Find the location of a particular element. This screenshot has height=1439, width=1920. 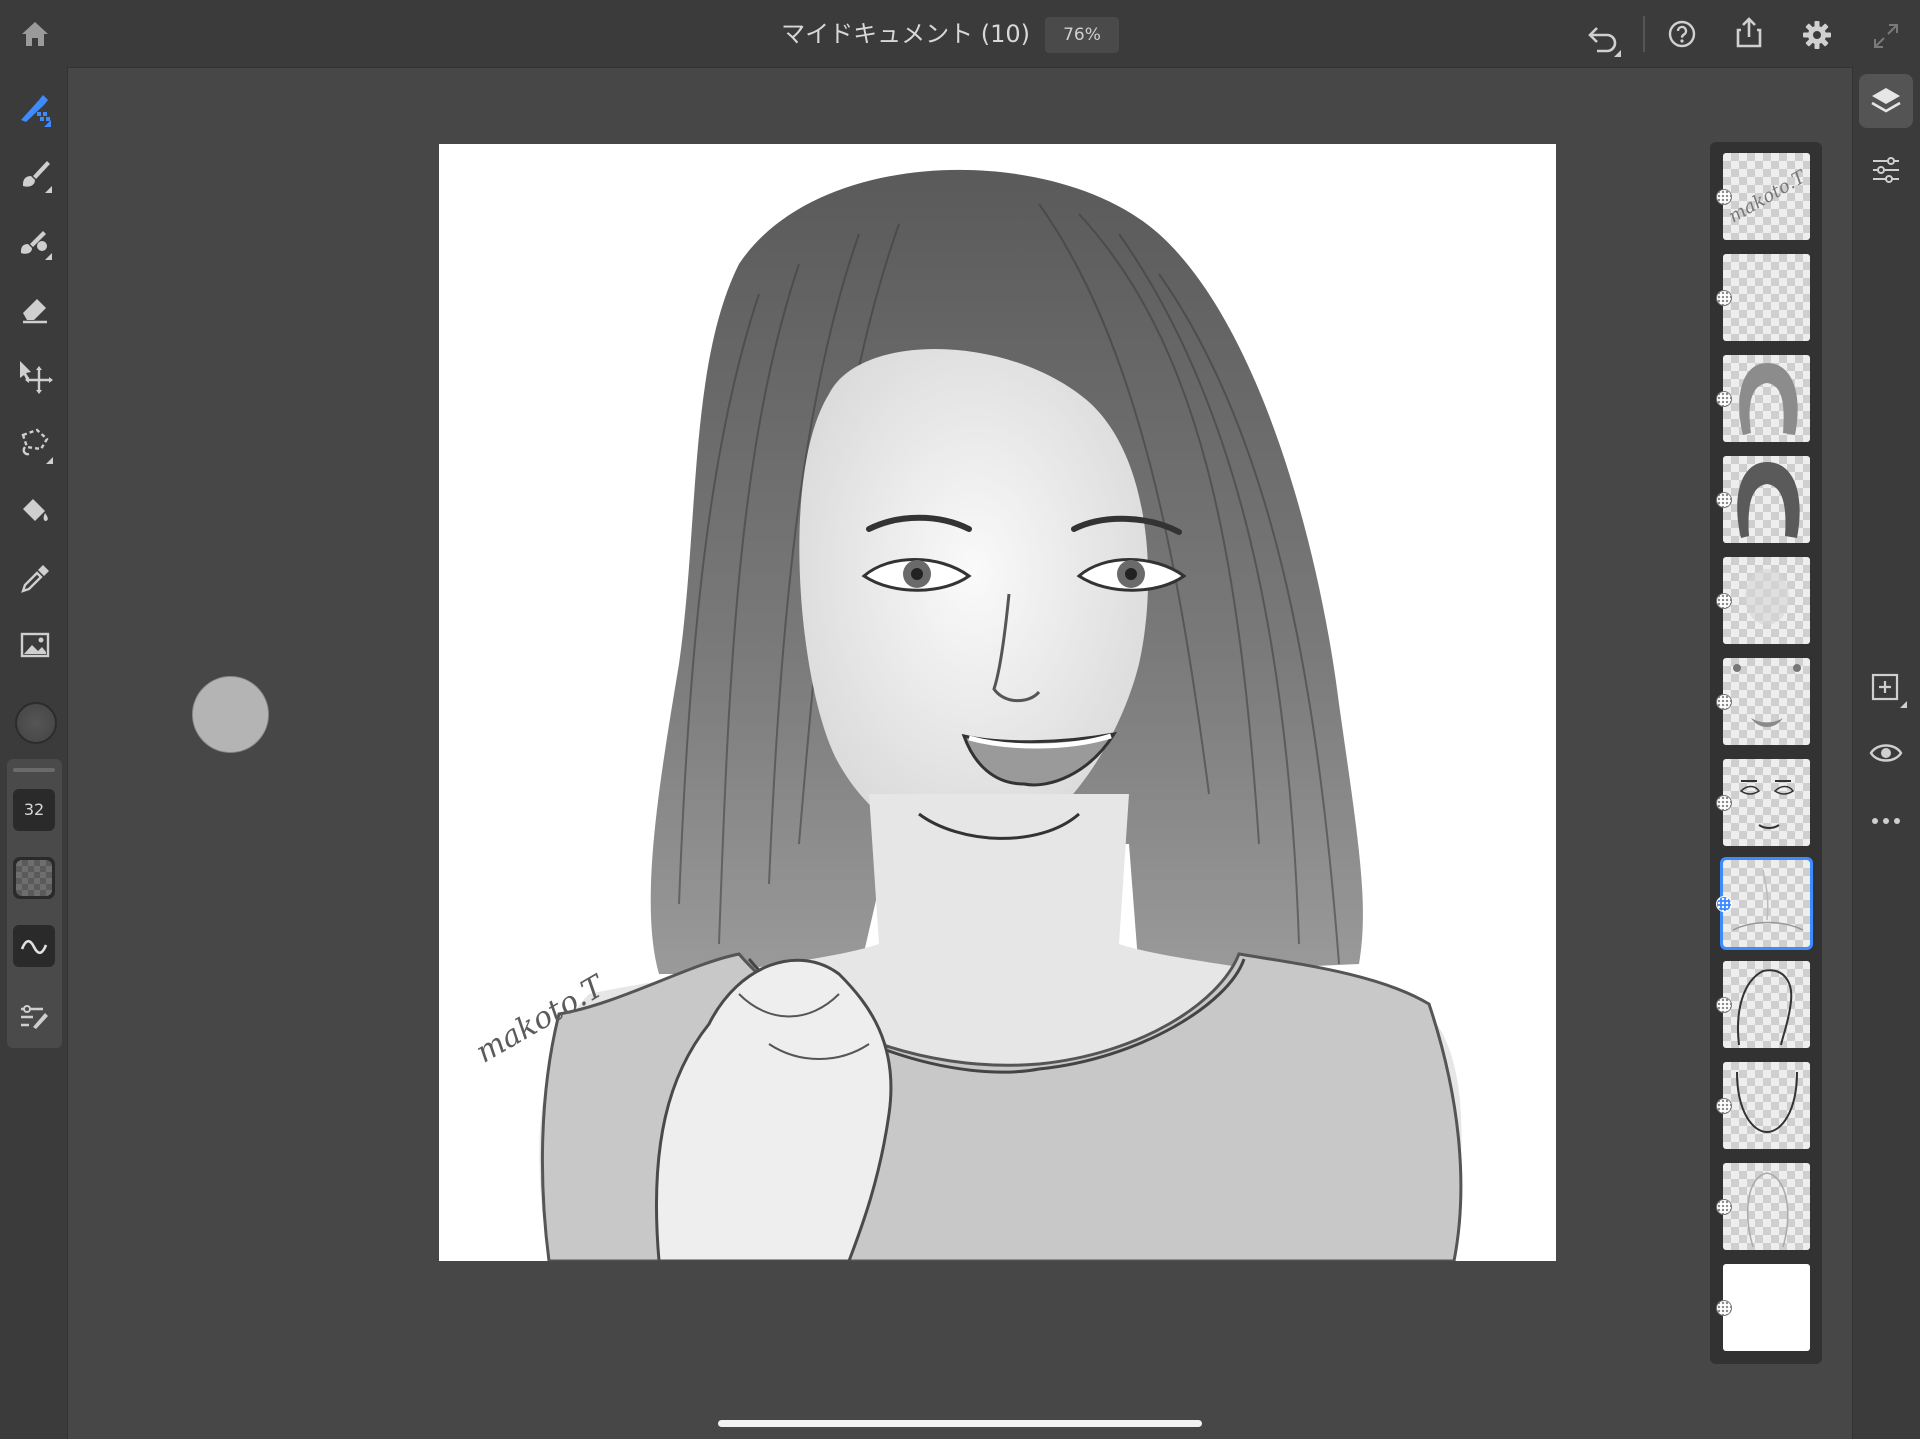

svg-text: makoto.T is located at coordinates (1767, 197).